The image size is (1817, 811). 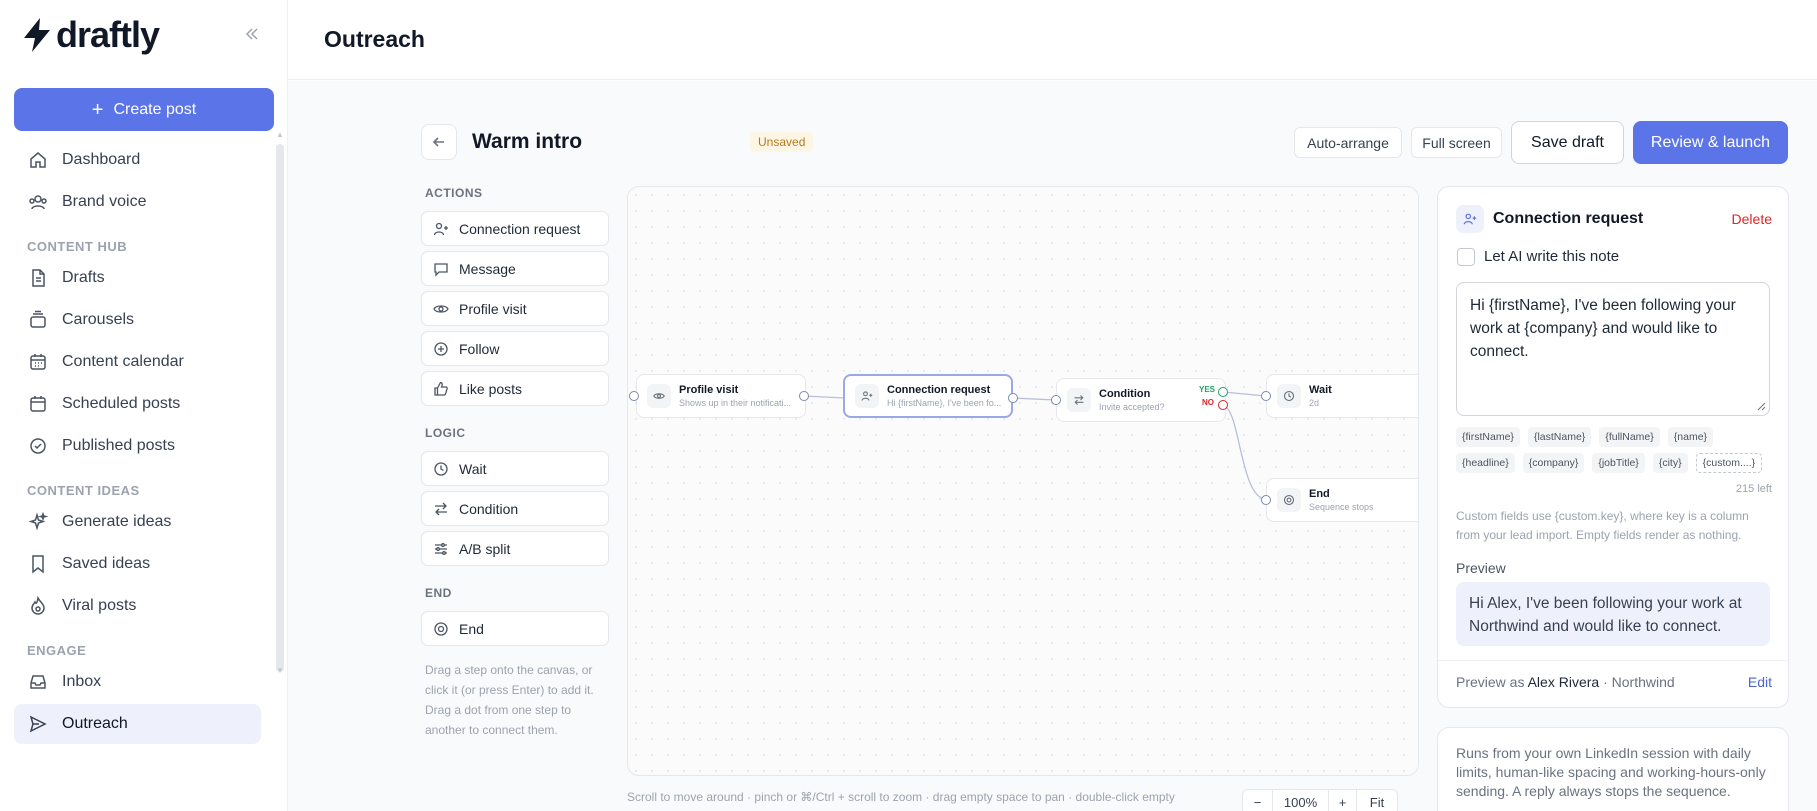 I want to click on palette-ab-split: A/B split, so click(x=515, y=548).